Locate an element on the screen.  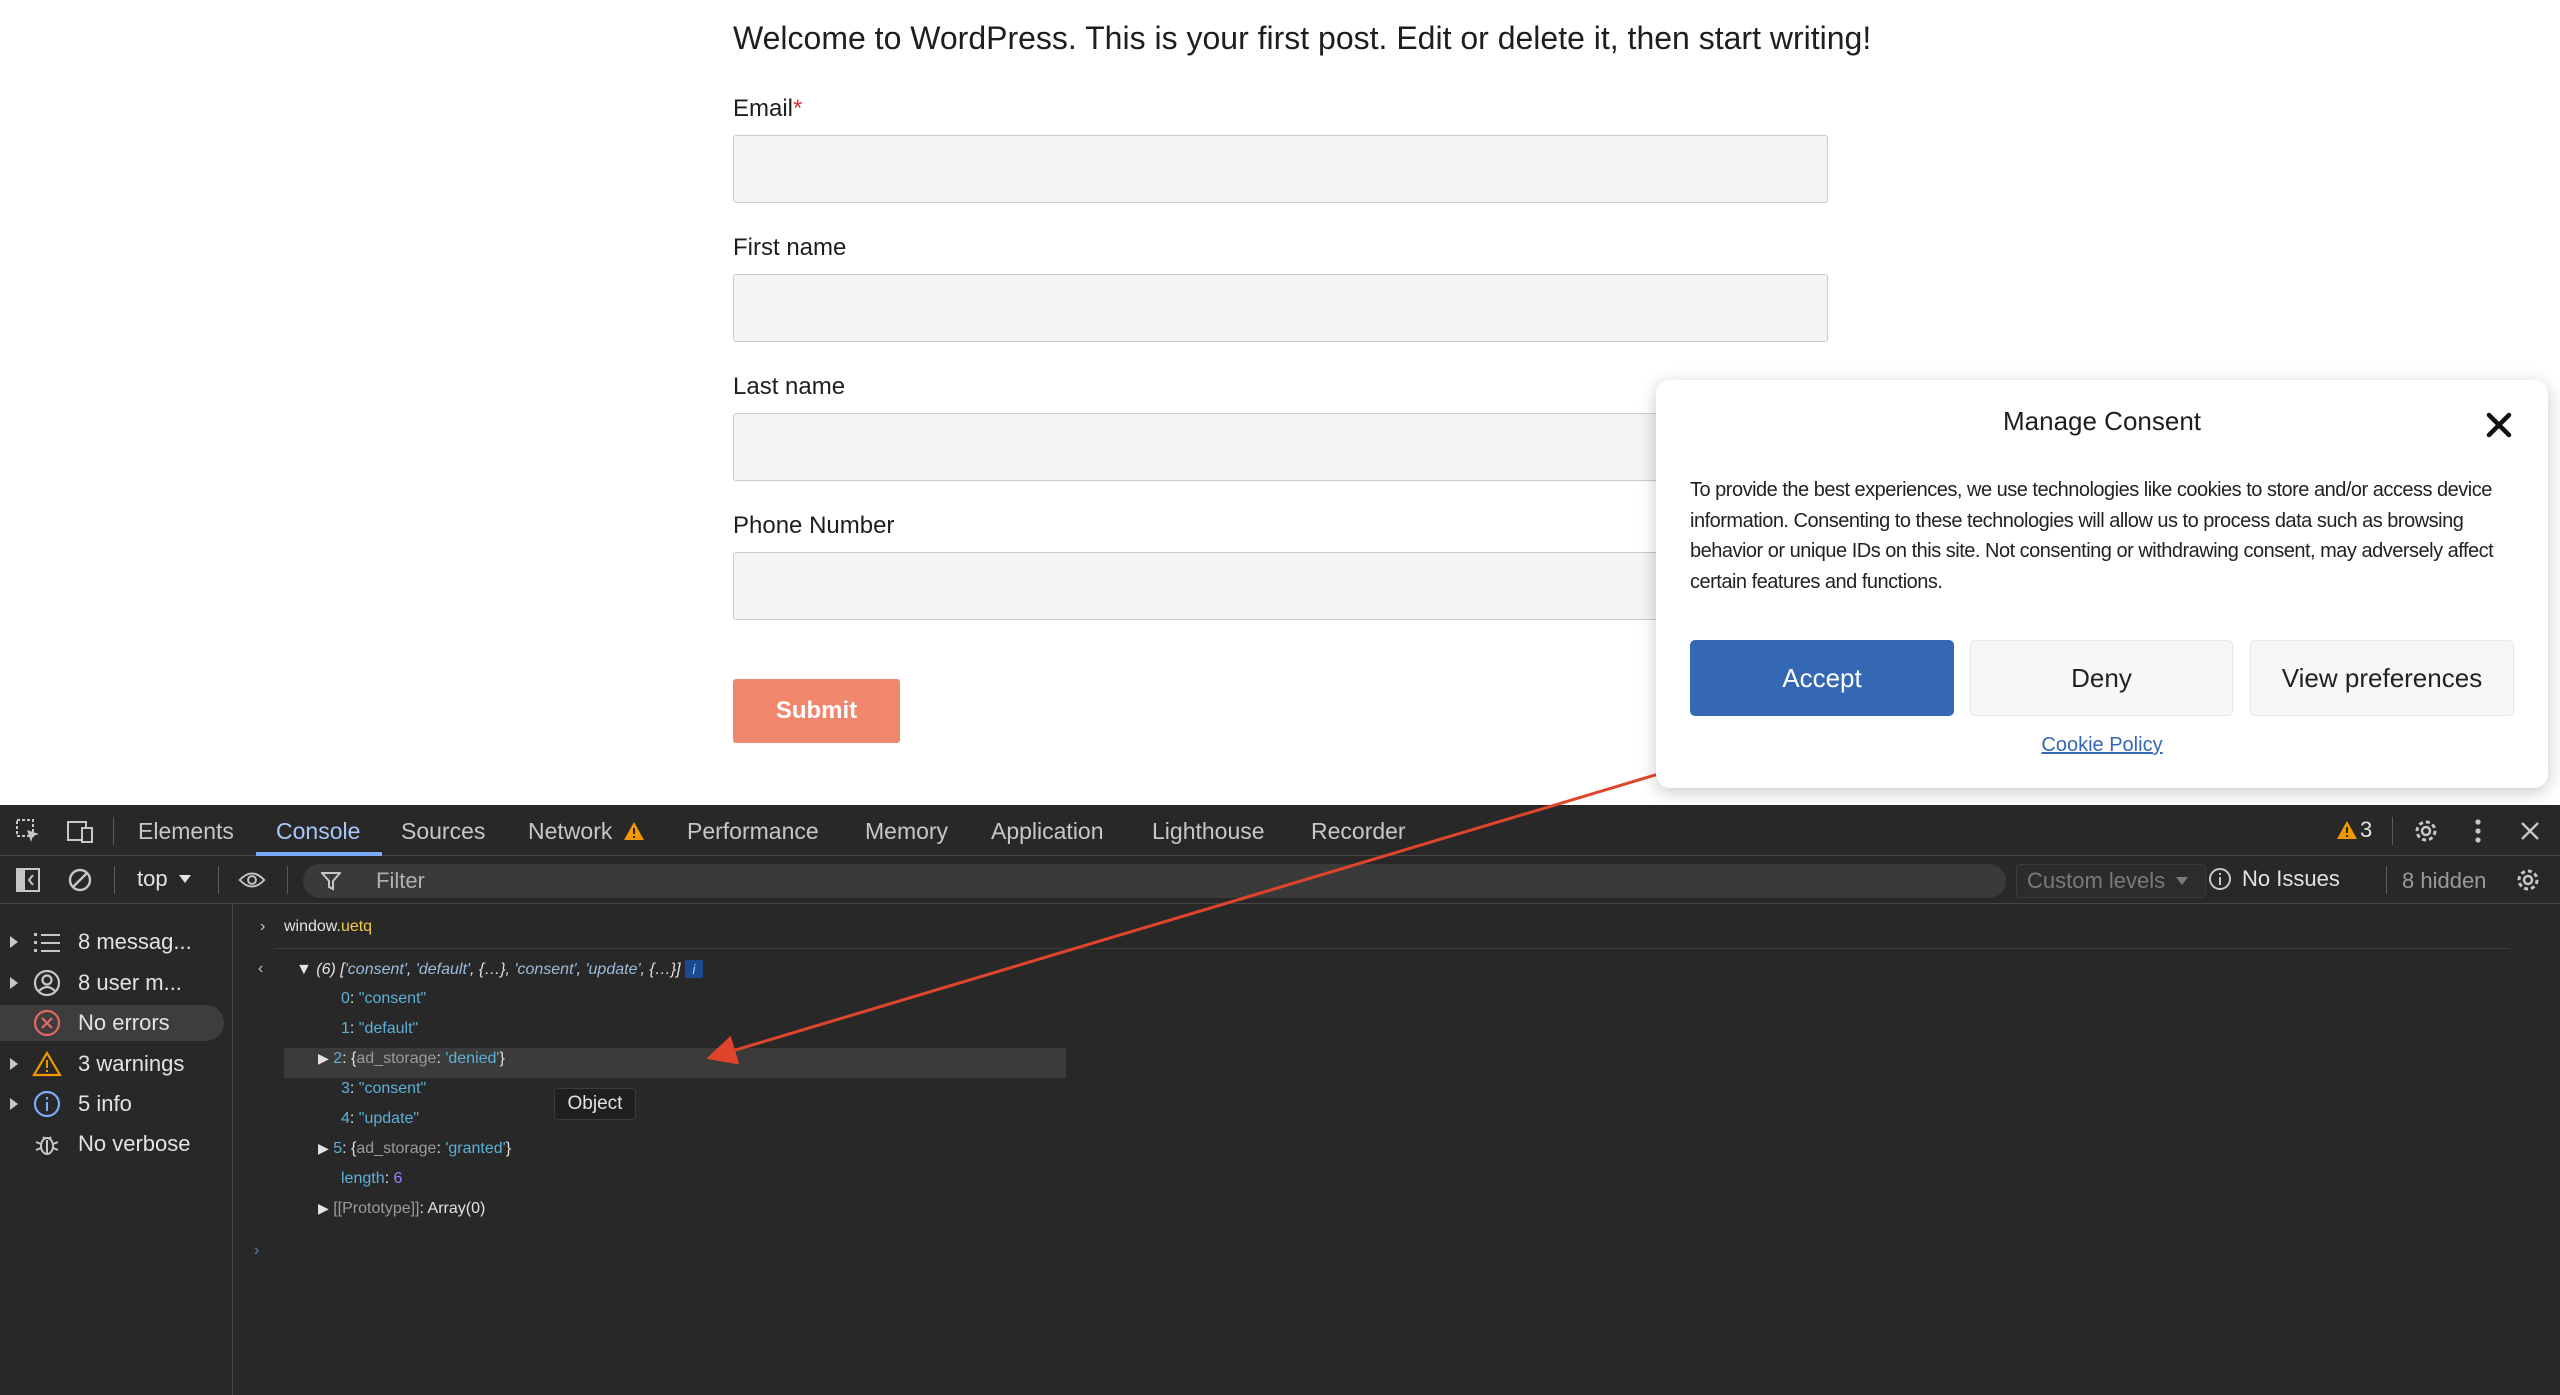
submit-button: Submit is located at coordinates (816, 711).